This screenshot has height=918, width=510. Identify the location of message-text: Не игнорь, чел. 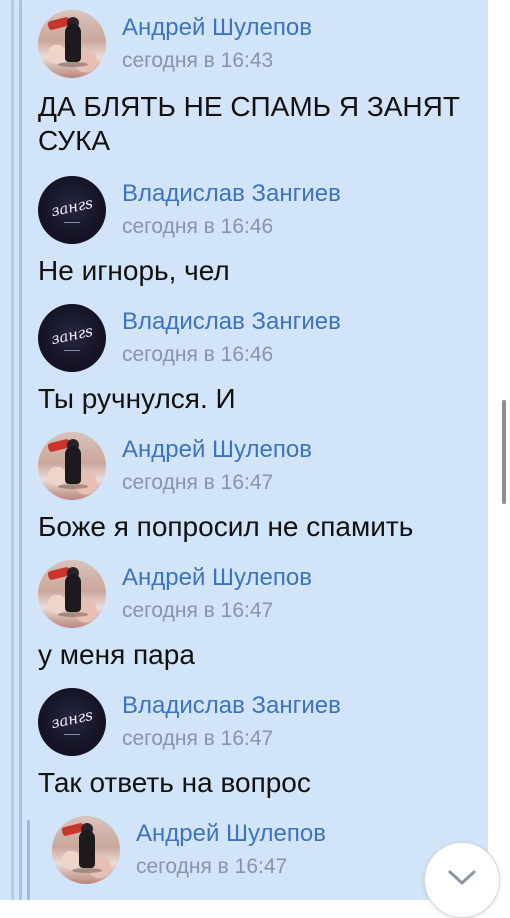
(134, 270).